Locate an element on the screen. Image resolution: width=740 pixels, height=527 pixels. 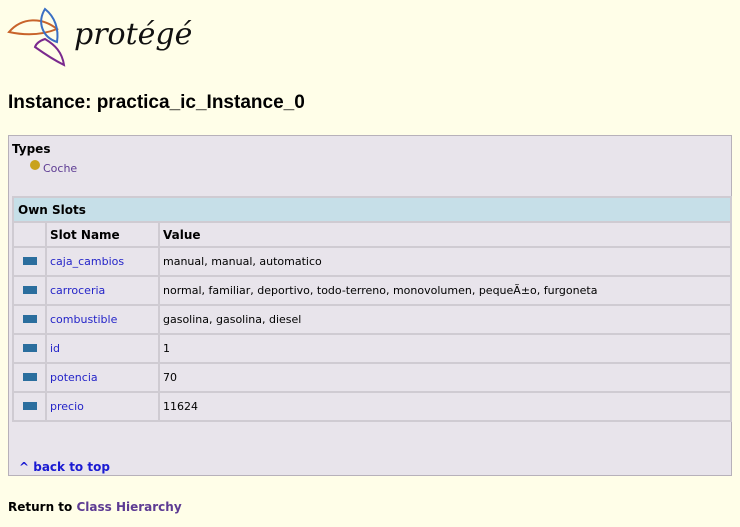
table-row: potencia 70 is located at coordinates (372, 377).